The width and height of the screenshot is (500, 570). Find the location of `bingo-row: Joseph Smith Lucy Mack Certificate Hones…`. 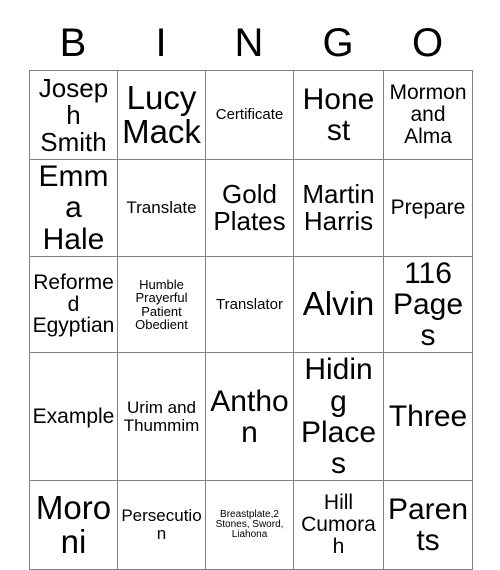

bingo-row: Joseph Smith Lucy Mack Certificate Hones… is located at coordinates (251, 115).